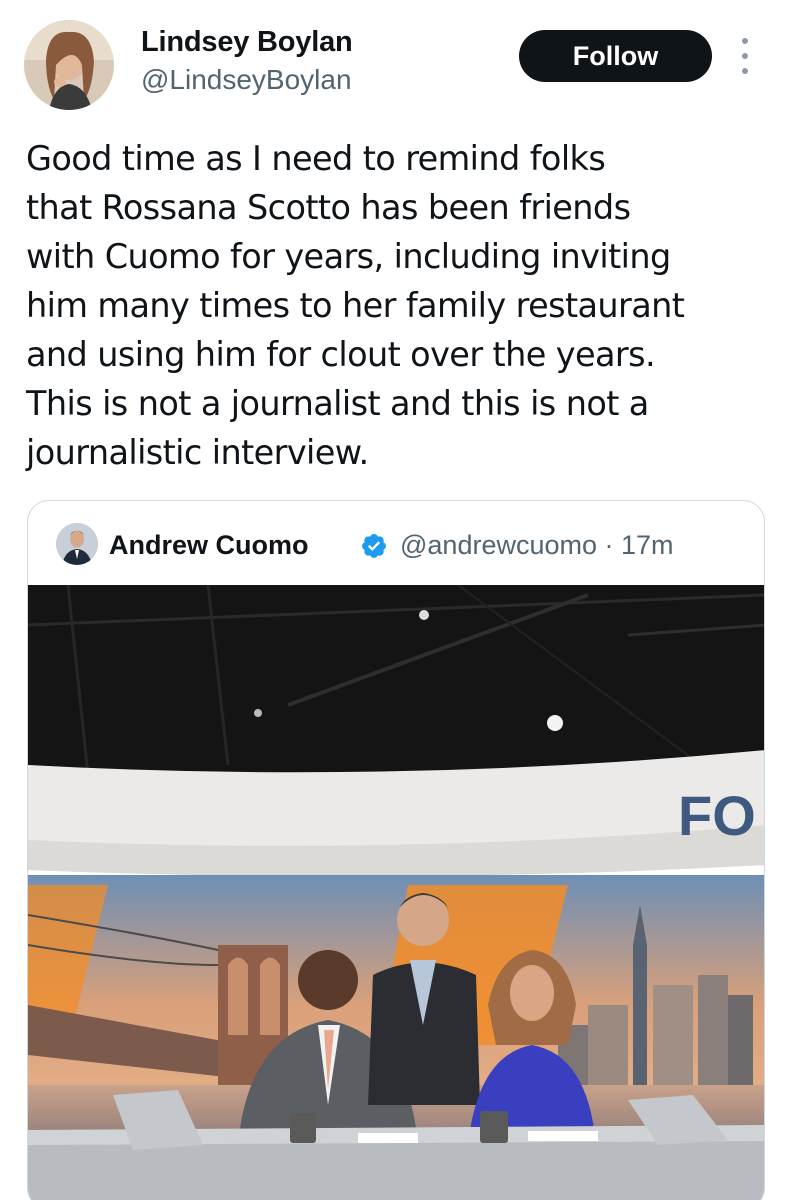 The width and height of the screenshot is (791, 1200). I want to click on quoted-author-avatar, so click(77, 544).